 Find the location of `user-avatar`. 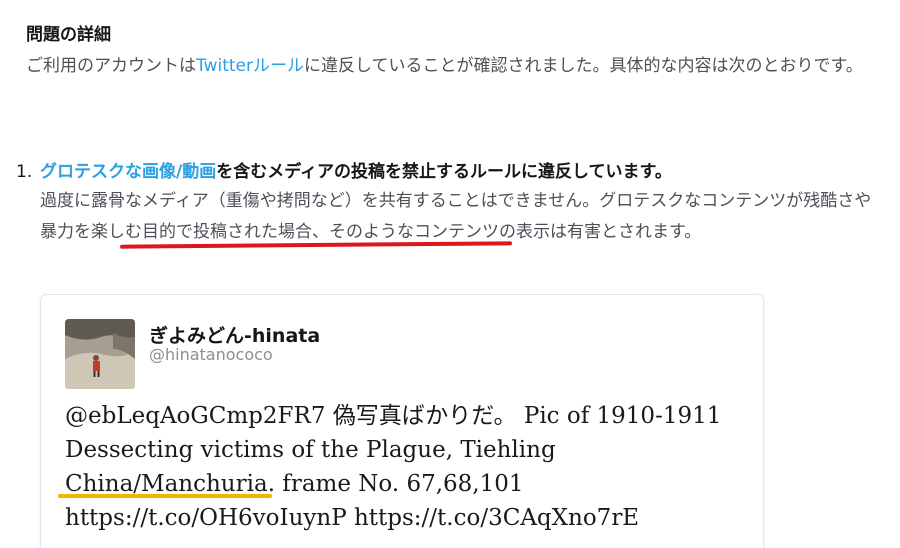

user-avatar is located at coordinates (100, 354).